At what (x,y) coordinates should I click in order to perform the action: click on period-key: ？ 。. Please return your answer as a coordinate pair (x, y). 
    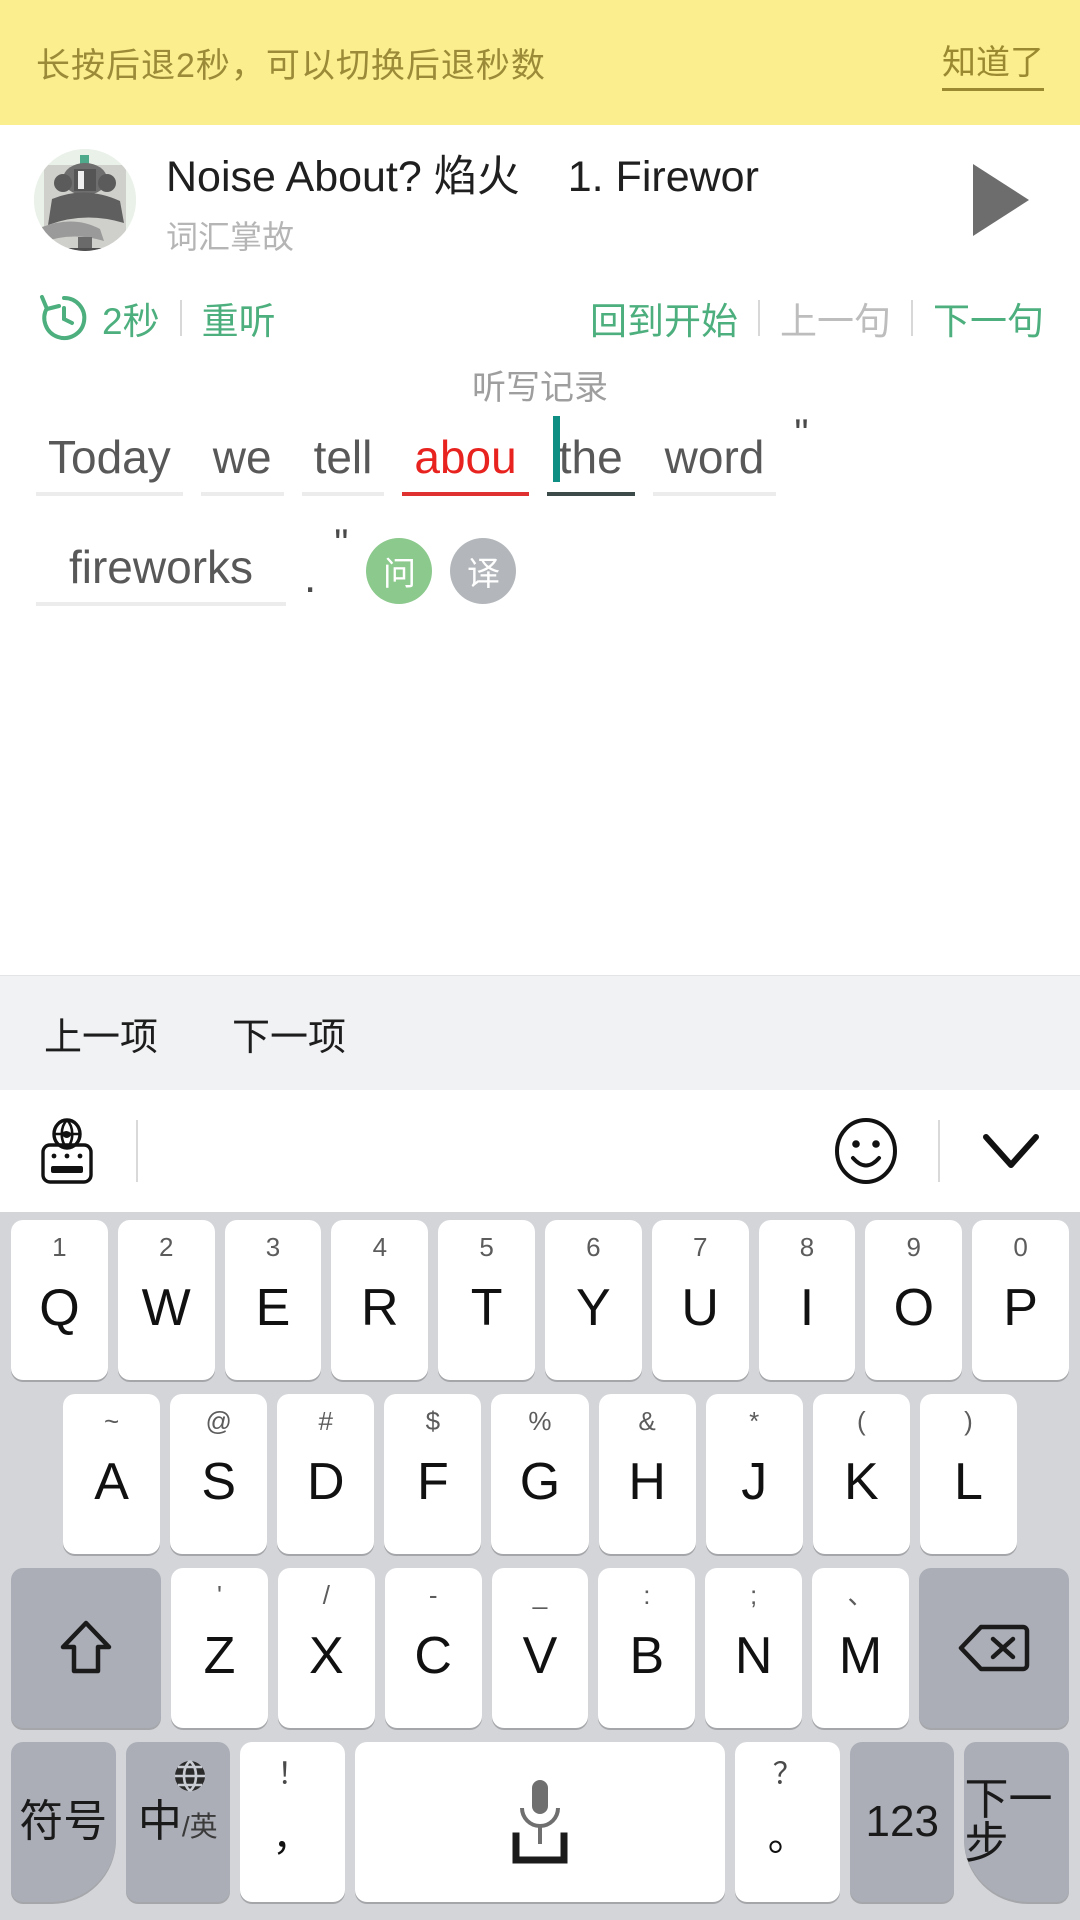
    Looking at the image, I should click on (787, 1822).